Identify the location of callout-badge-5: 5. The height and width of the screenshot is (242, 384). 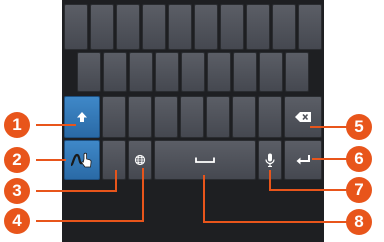
(359, 127).